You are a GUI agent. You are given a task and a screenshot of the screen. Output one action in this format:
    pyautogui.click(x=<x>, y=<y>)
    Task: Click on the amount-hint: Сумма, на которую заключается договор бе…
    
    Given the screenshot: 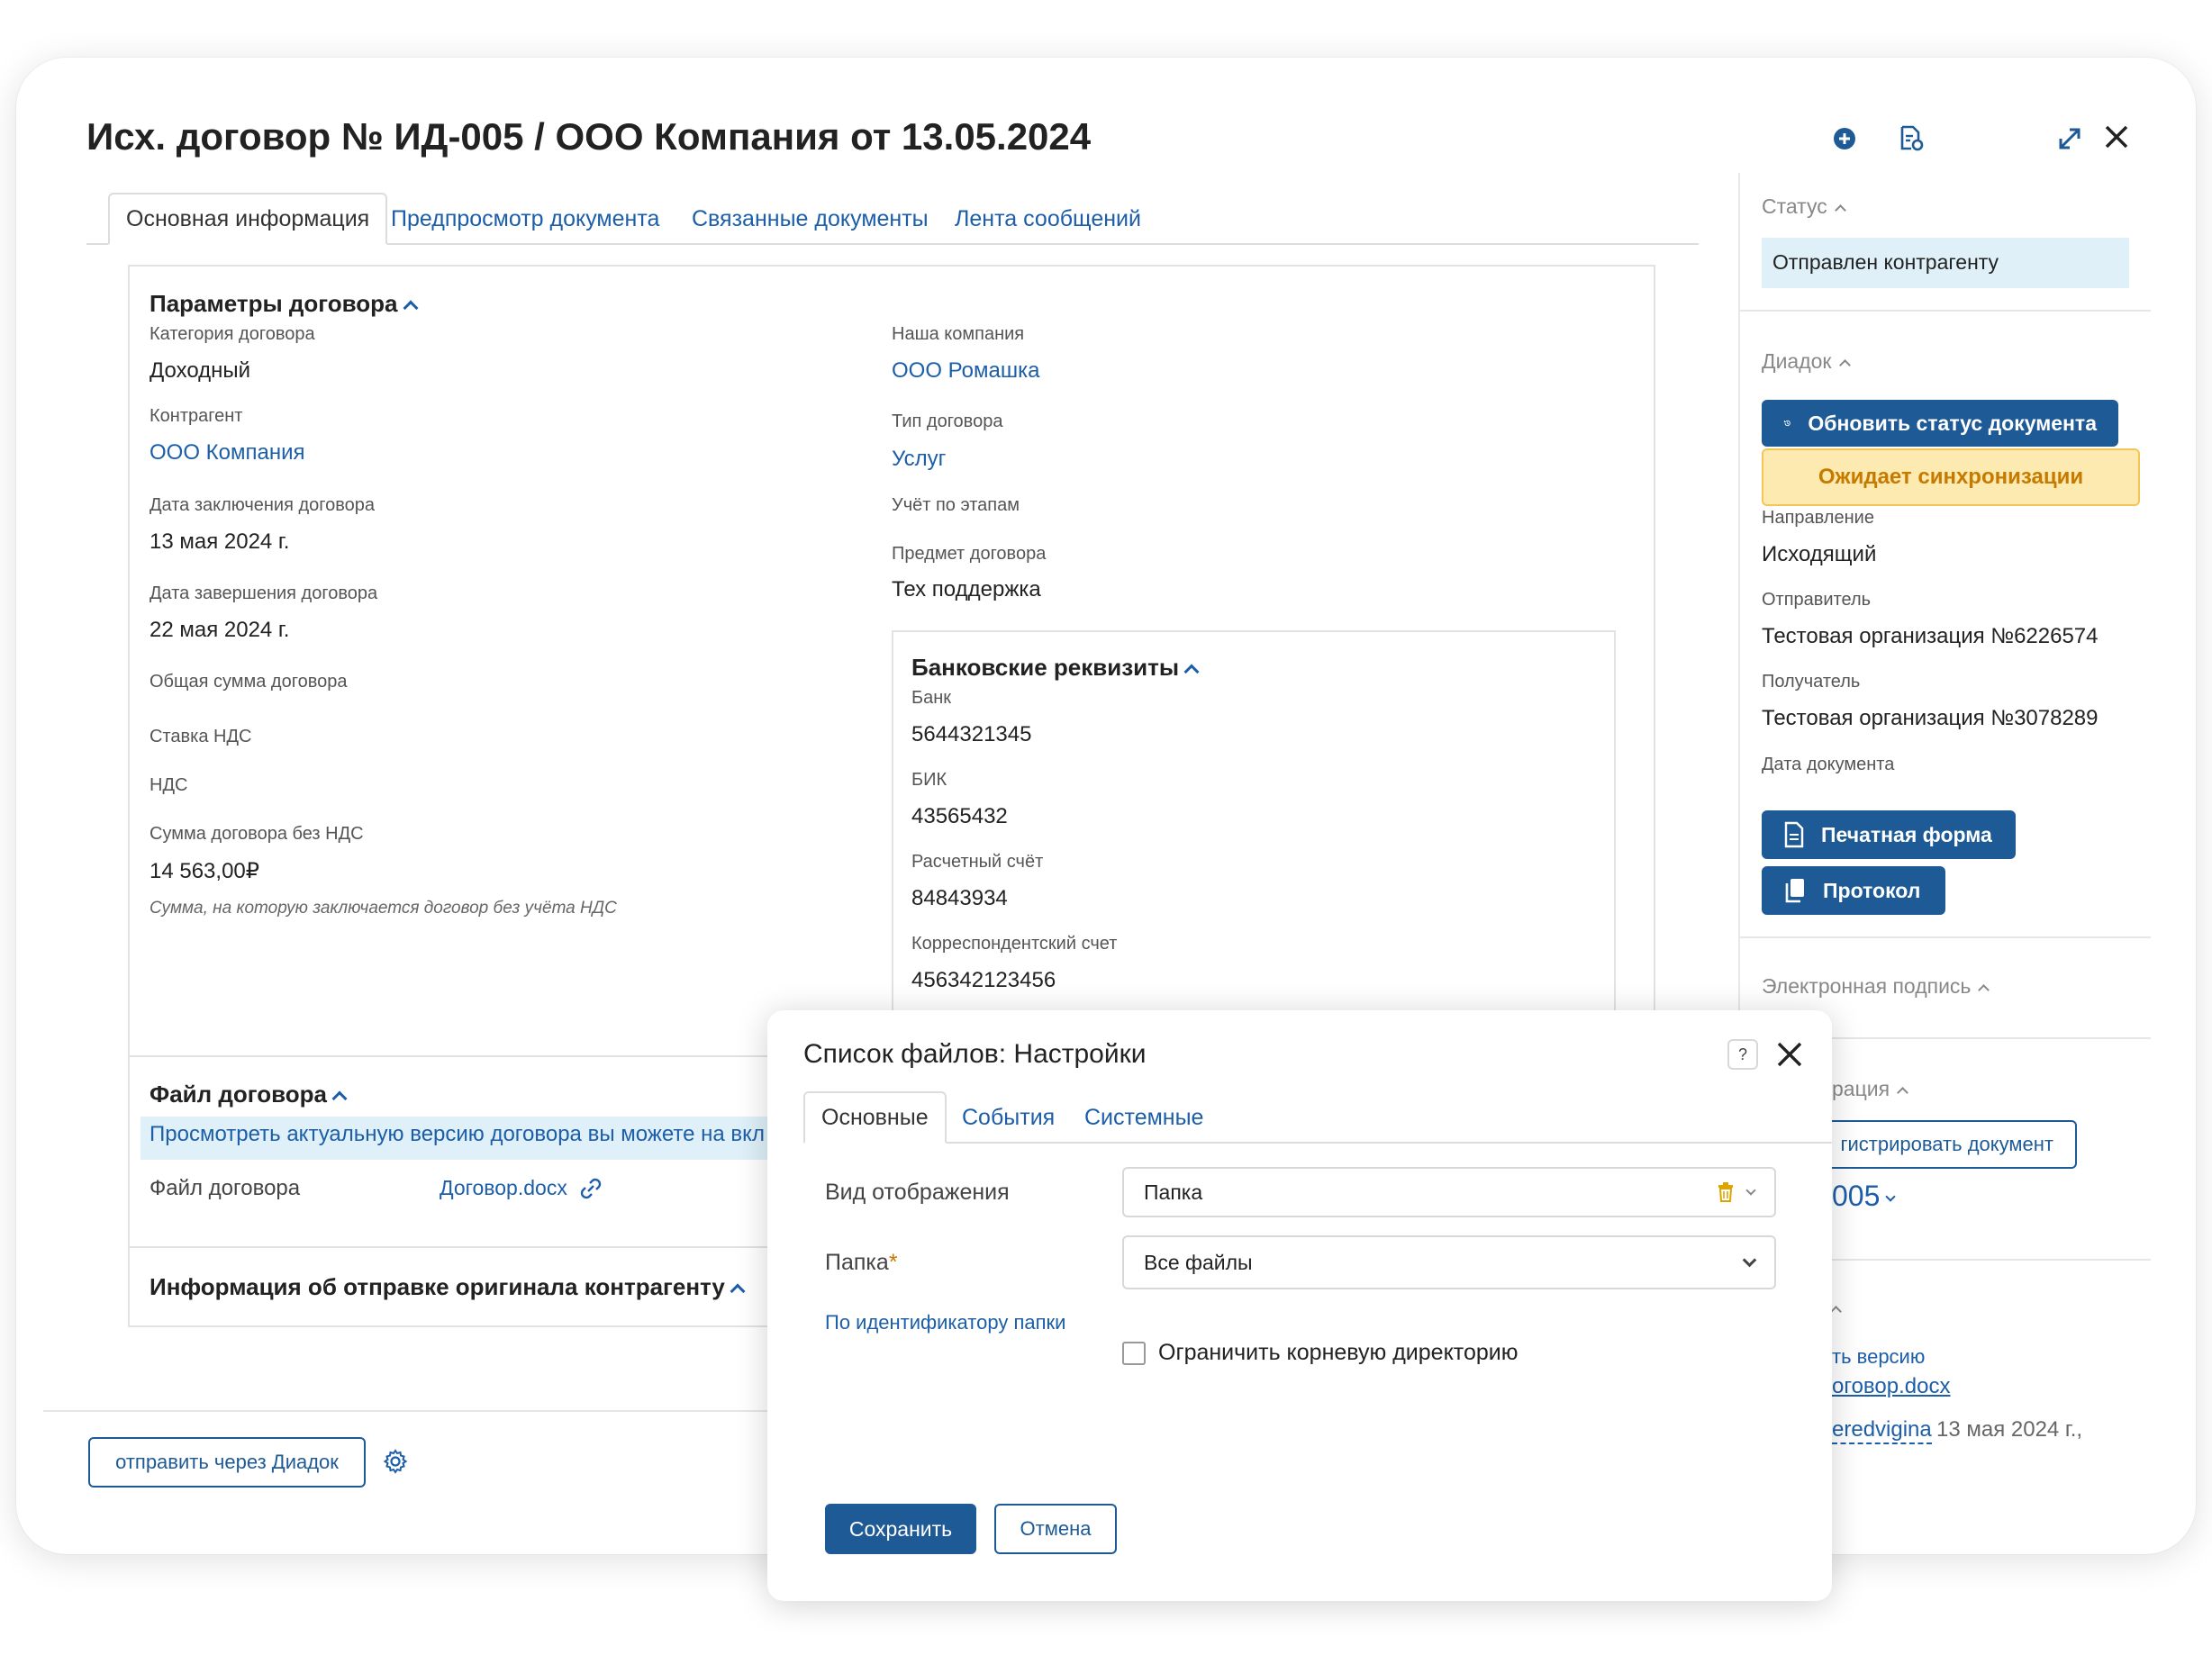 What is the action you would take?
    pyautogui.click(x=383, y=908)
    